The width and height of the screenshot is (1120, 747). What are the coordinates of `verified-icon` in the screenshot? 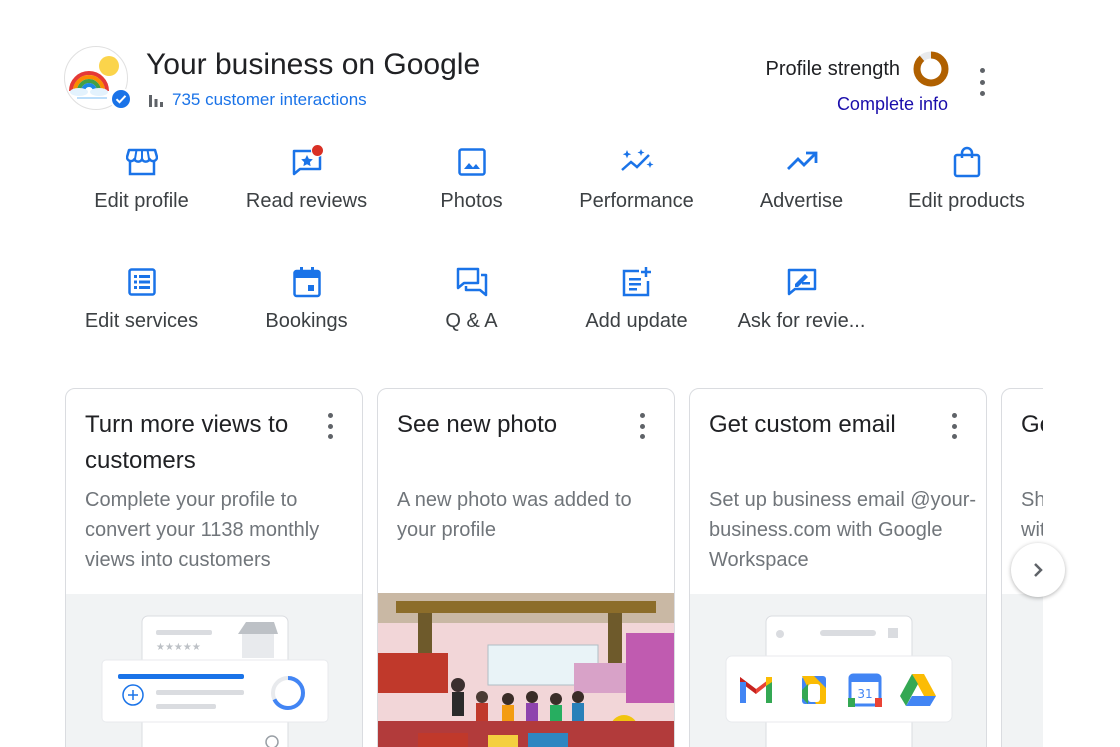 It's located at (121, 99).